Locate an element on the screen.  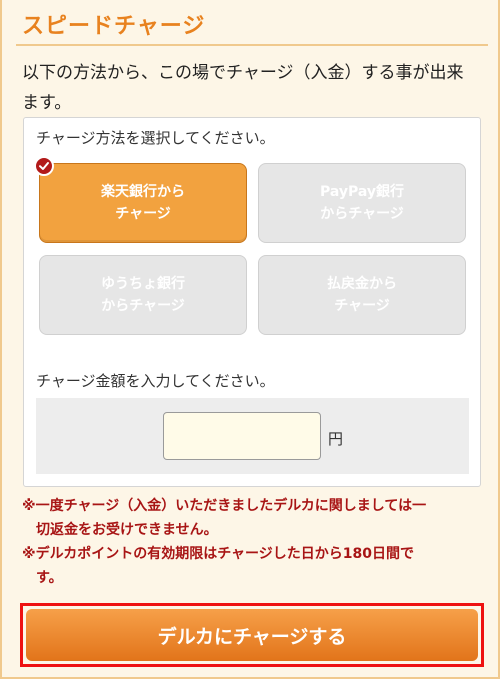
method-paypay-bank-line2: からチャージ is located at coordinates (362, 214).